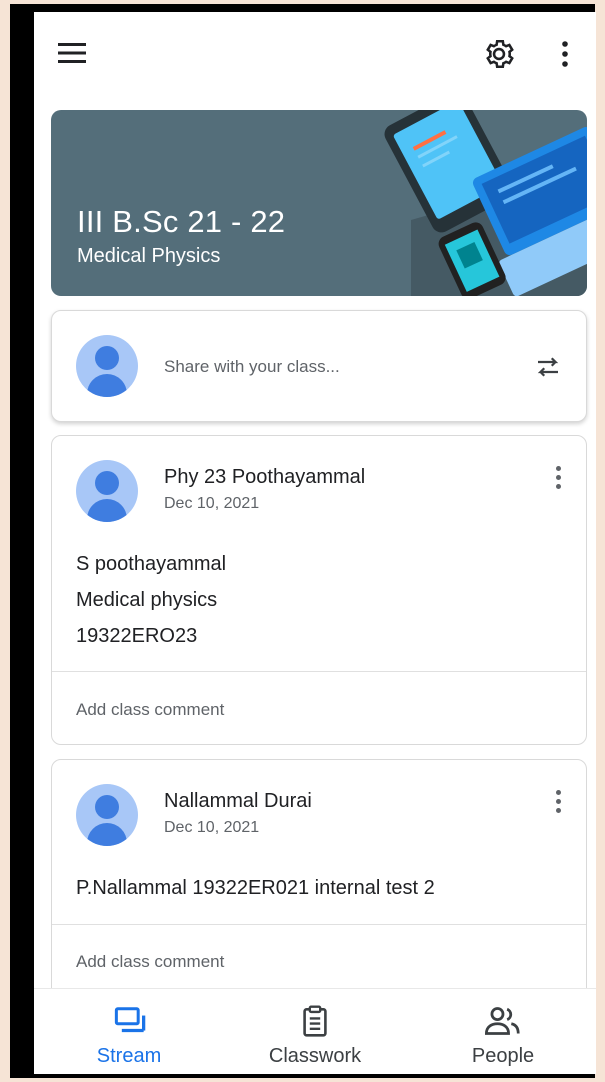 This screenshot has height=1082, width=605. Describe the element at coordinates (548, 367) in the screenshot. I see `repost-icon` at that location.